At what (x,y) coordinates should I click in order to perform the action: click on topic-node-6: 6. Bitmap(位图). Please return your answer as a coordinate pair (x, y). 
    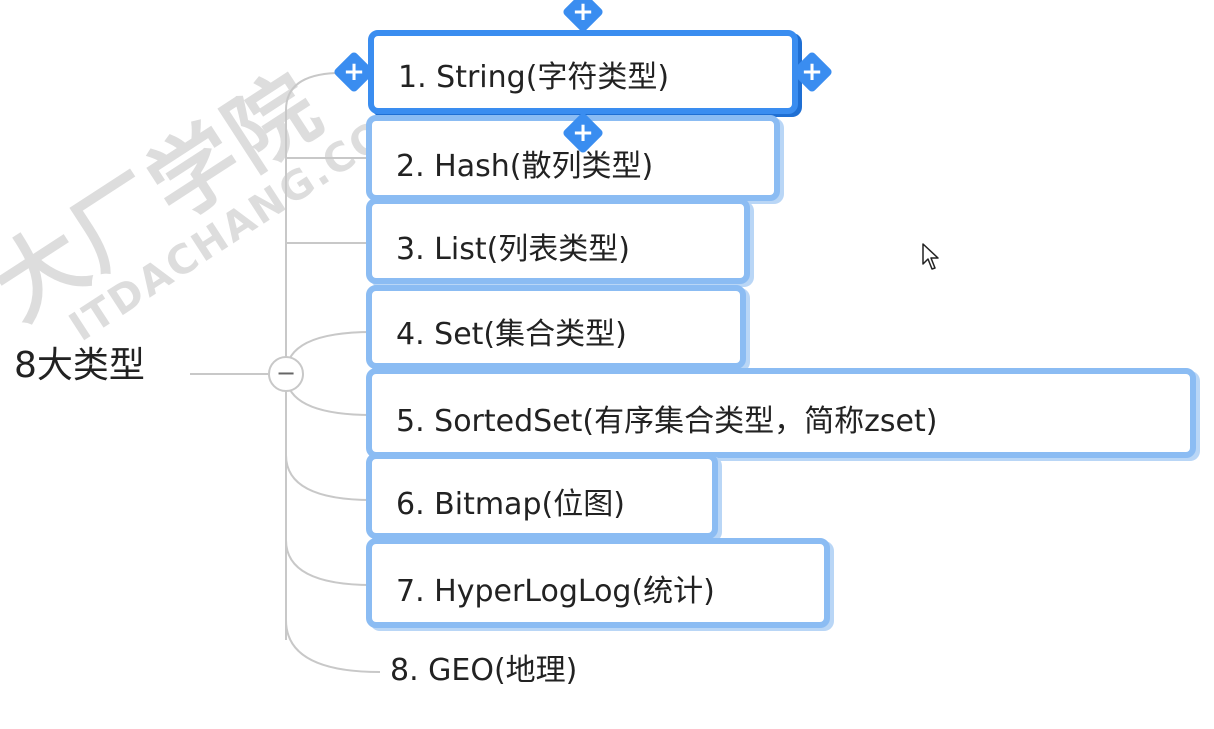
    Looking at the image, I should click on (542, 496).